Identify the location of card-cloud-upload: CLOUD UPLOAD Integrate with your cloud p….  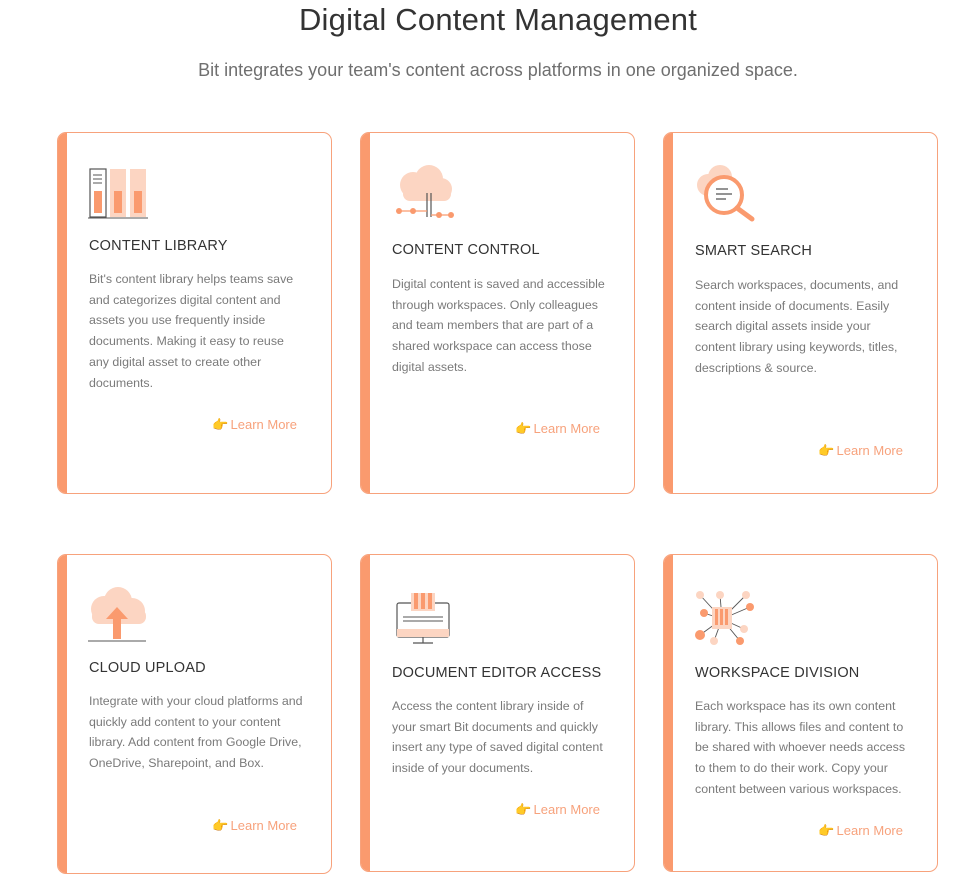
(194, 714).